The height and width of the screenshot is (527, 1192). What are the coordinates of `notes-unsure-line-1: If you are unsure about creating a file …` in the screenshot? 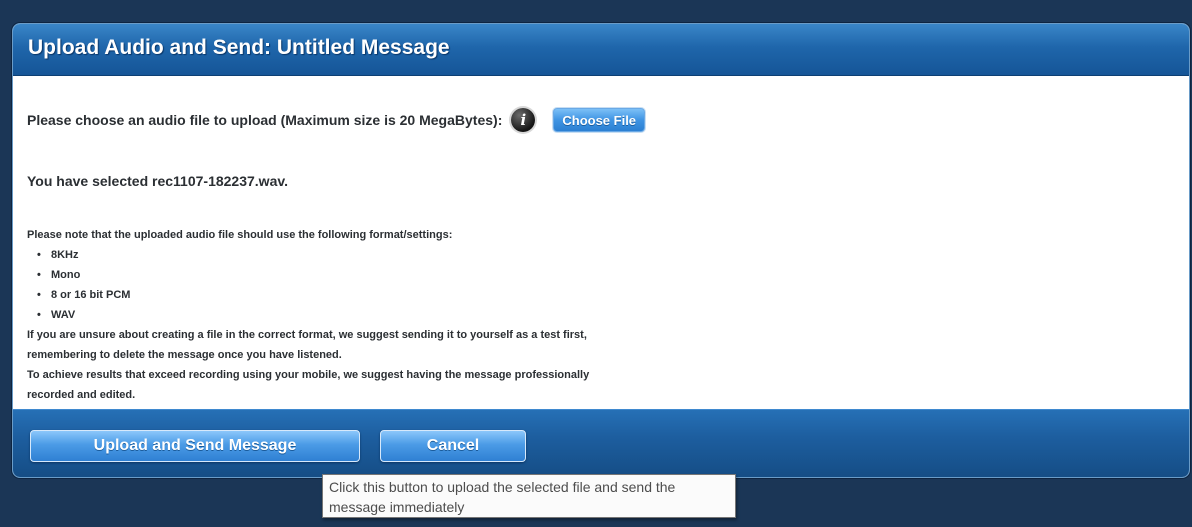 It's located at (307, 335).